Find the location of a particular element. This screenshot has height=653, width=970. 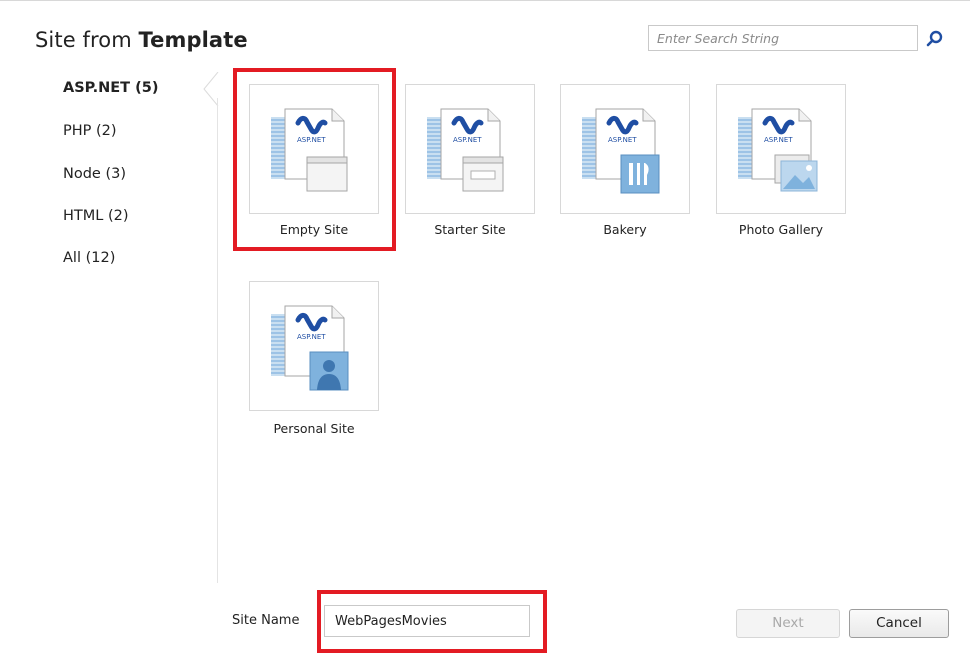

search-input is located at coordinates (783, 38).